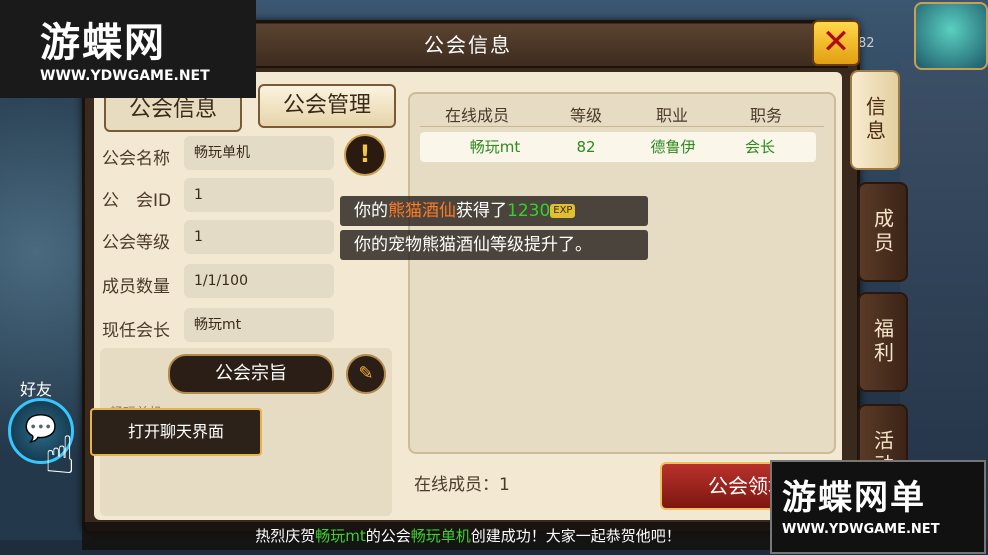 Image resolution: width=988 pixels, height=555 pixels. Describe the element at coordinates (495, 147) in the screenshot. I see `member-name: 畅玩mt` at that location.